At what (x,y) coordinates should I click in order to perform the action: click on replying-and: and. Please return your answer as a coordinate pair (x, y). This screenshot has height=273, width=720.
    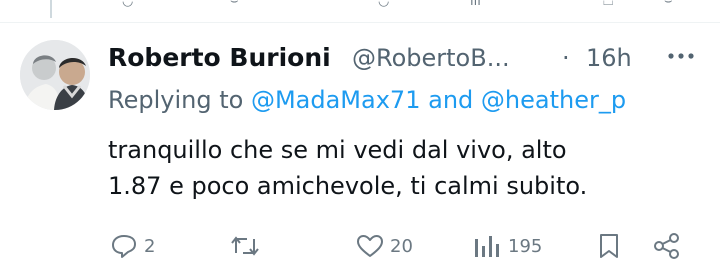
    Looking at the image, I should click on (450, 100).